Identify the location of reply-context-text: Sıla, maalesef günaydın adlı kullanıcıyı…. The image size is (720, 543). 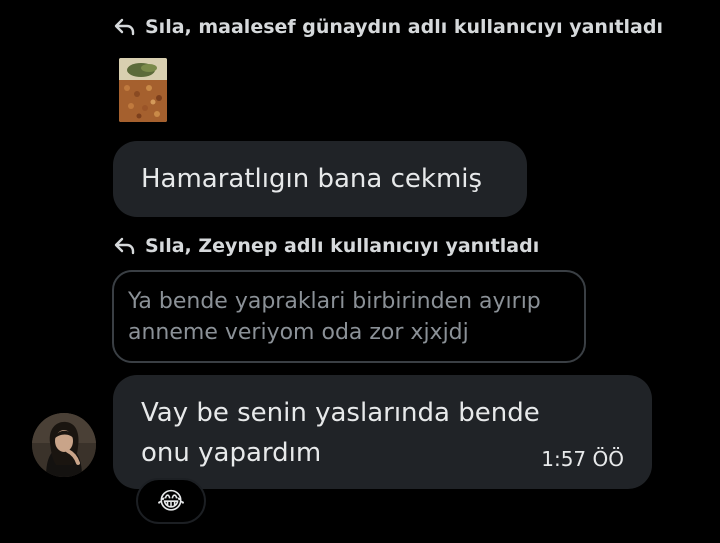
(404, 27).